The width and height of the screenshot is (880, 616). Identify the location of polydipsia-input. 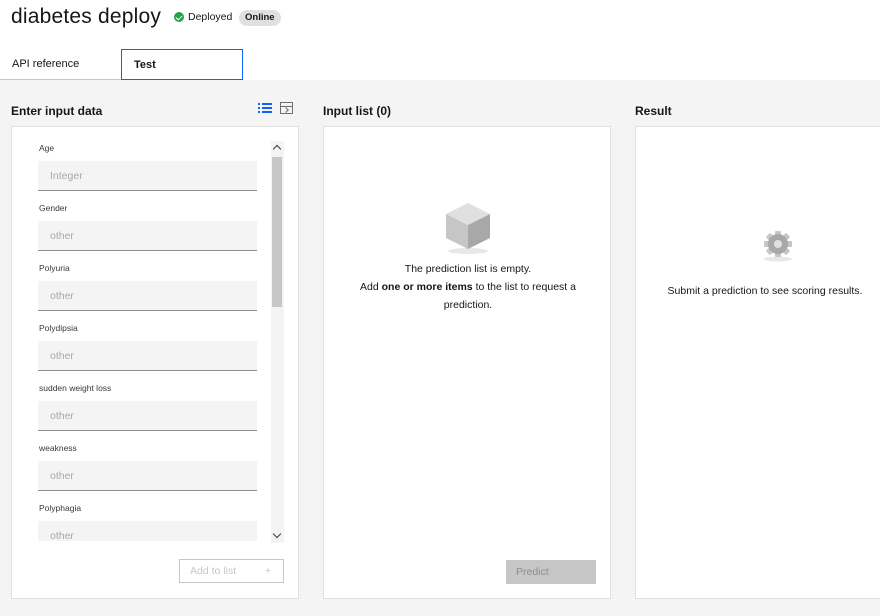
(147, 356).